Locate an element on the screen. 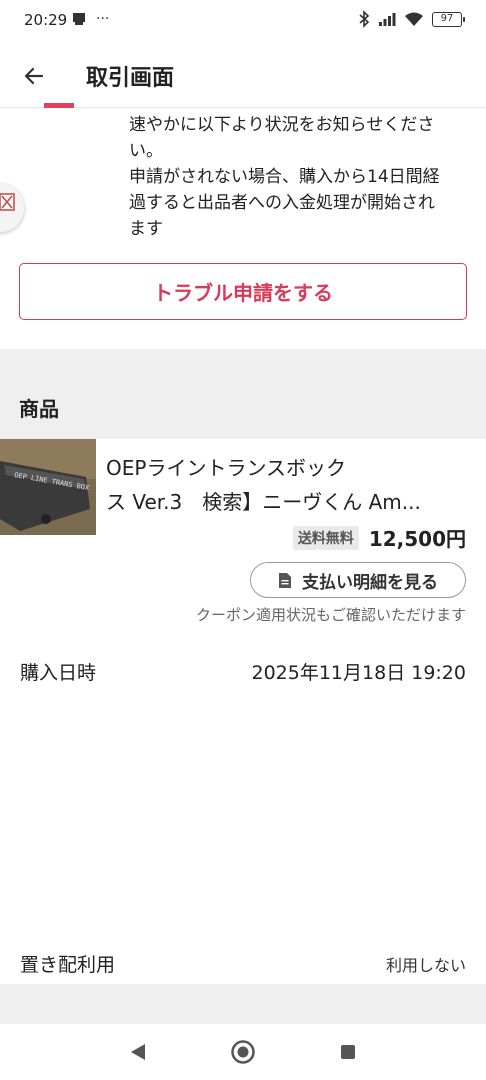 Image resolution: width=486 pixels, height=1080 pixels. purchase-date-value: 2025年11月18日 19:20 is located at coordinates (358, 673).